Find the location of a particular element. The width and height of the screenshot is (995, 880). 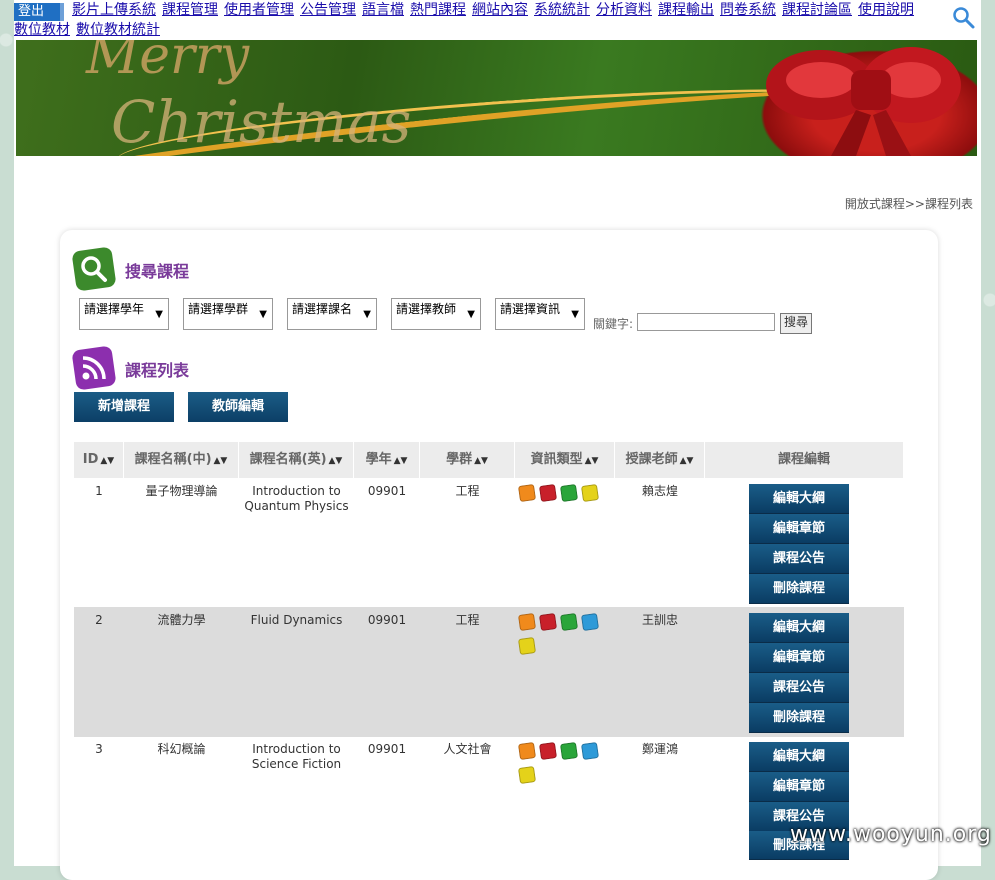

nav-link-video-upload: 影片上傳系統 is located at coordinates (114, 10).